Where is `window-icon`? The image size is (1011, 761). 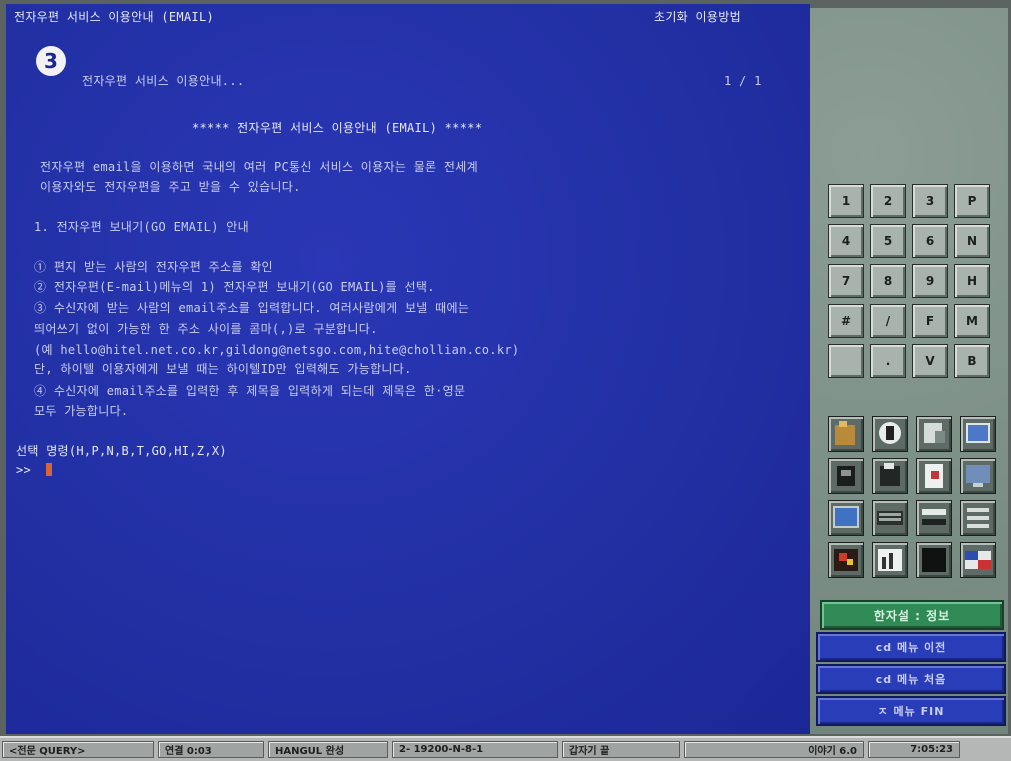 window-icon is located at coordinates (978, 434).